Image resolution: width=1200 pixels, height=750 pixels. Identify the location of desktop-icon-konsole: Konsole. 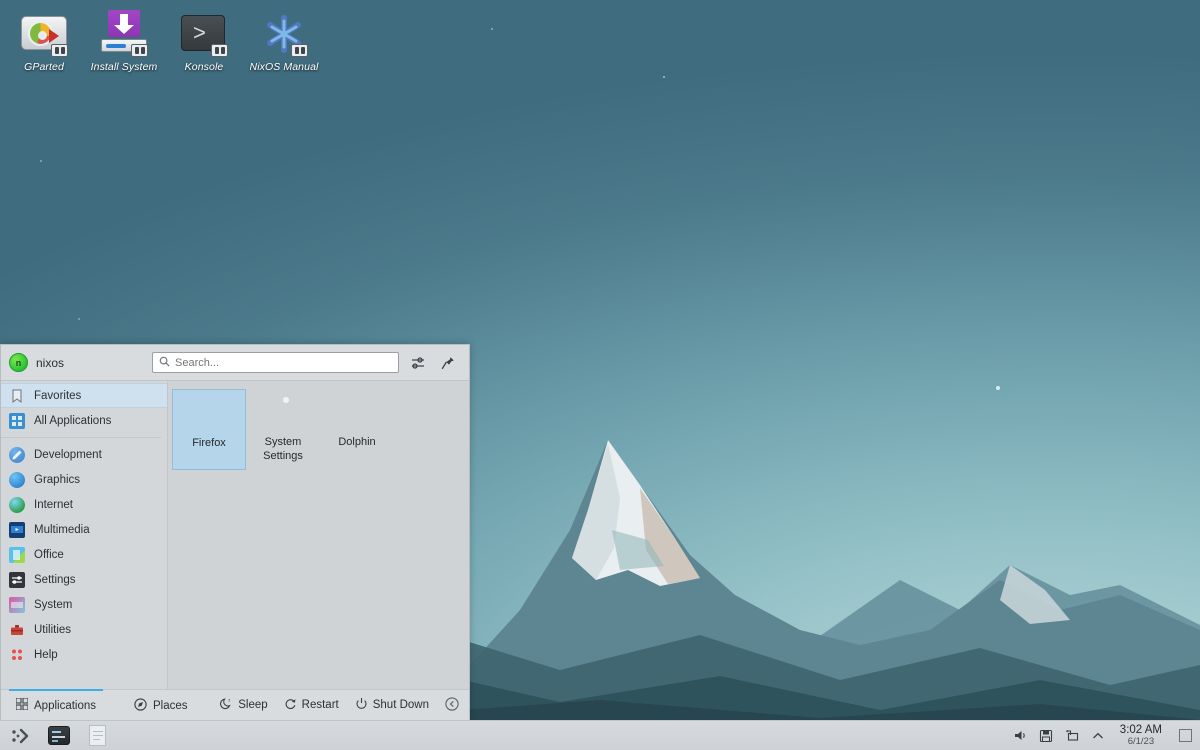
(204, 40).